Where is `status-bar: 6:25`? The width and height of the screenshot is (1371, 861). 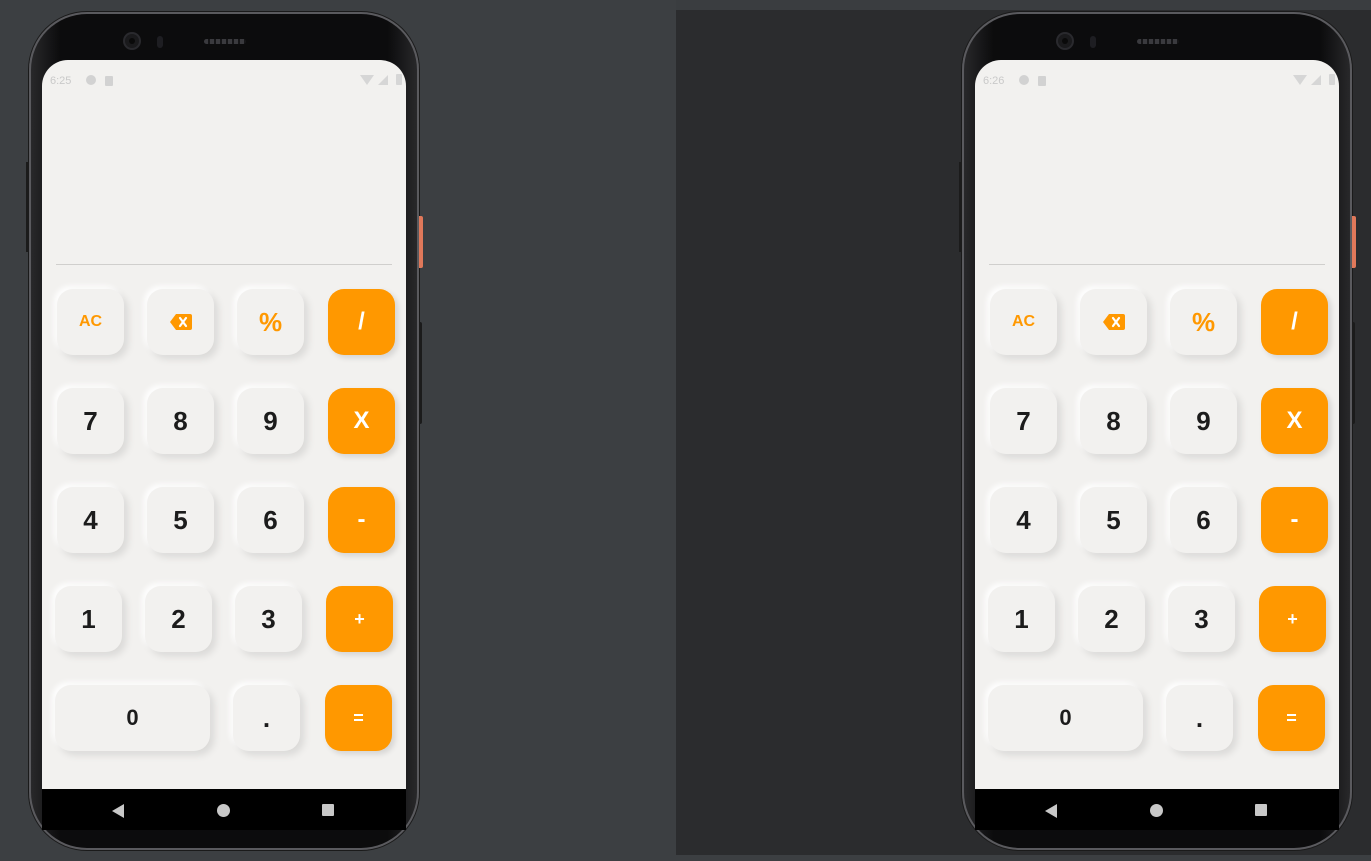 status-bar: 6:25 is located at coordinates (224, 80).